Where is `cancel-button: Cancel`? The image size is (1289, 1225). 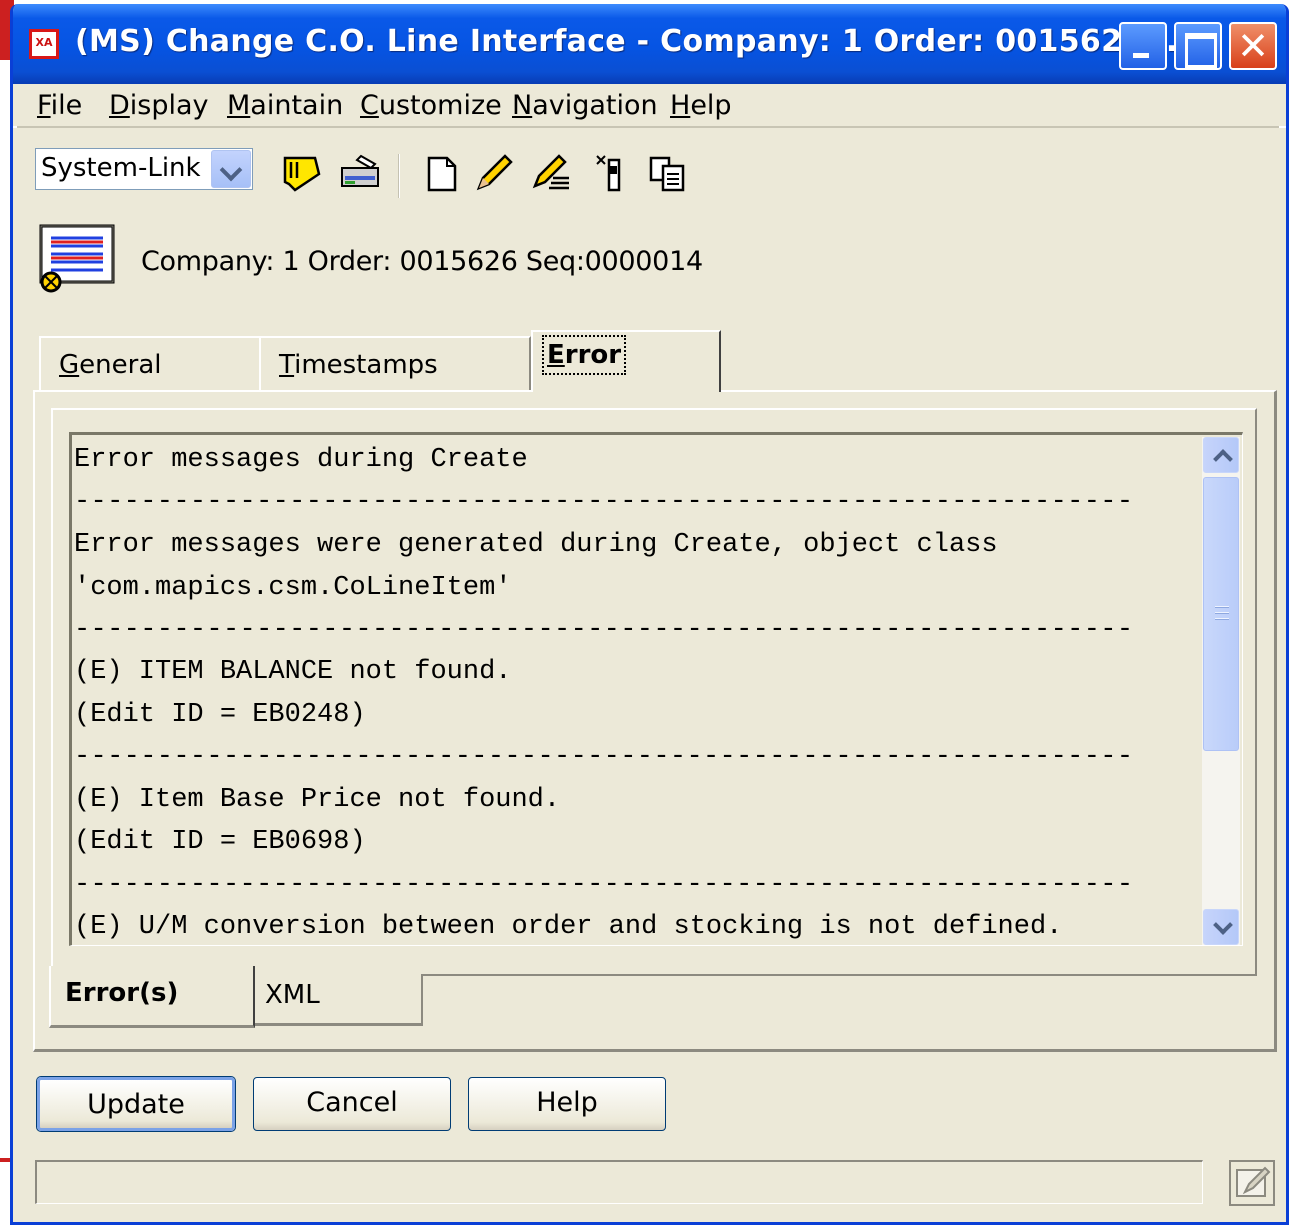
cancel-button: Cancel is located at coordinates (352, 1104).